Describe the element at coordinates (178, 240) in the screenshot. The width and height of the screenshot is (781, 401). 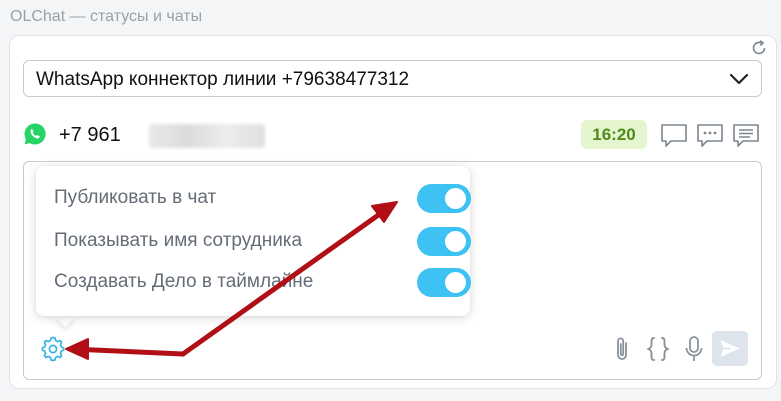
I see `option-label: Показывать имя сотрудника` at that location.